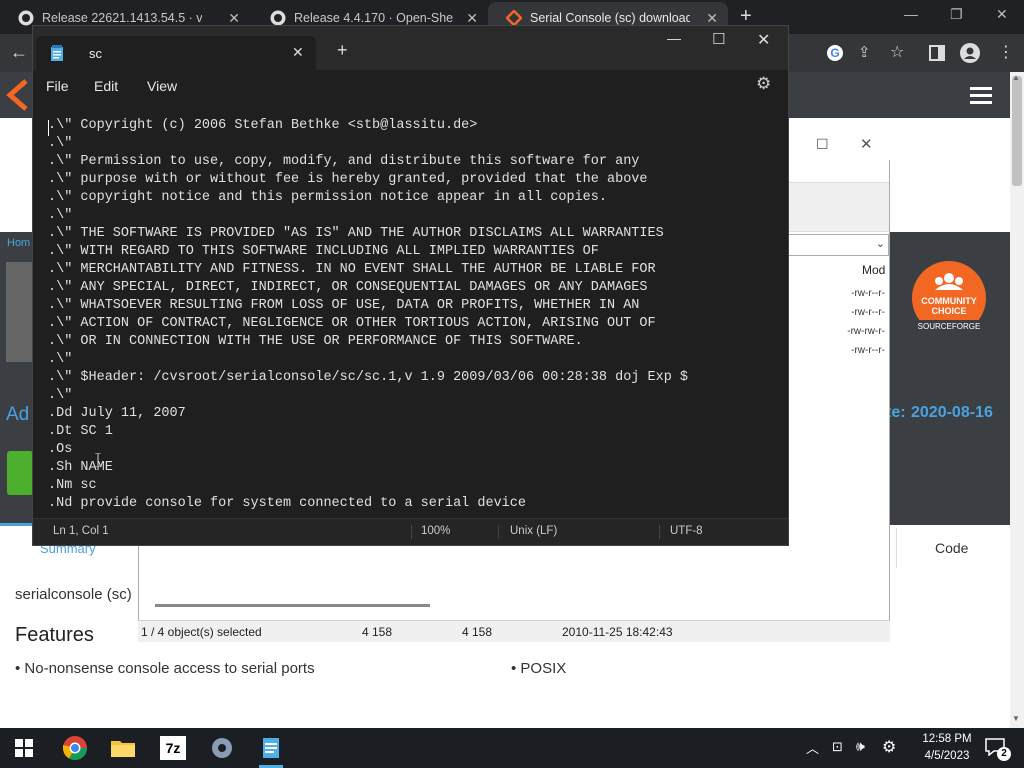 The width and height of the screenshot is (1024, 768). What do you see at coordinates (514, 18) in the screenshot?
I see `sourceforge-icon` at bounding box center [514, 18].